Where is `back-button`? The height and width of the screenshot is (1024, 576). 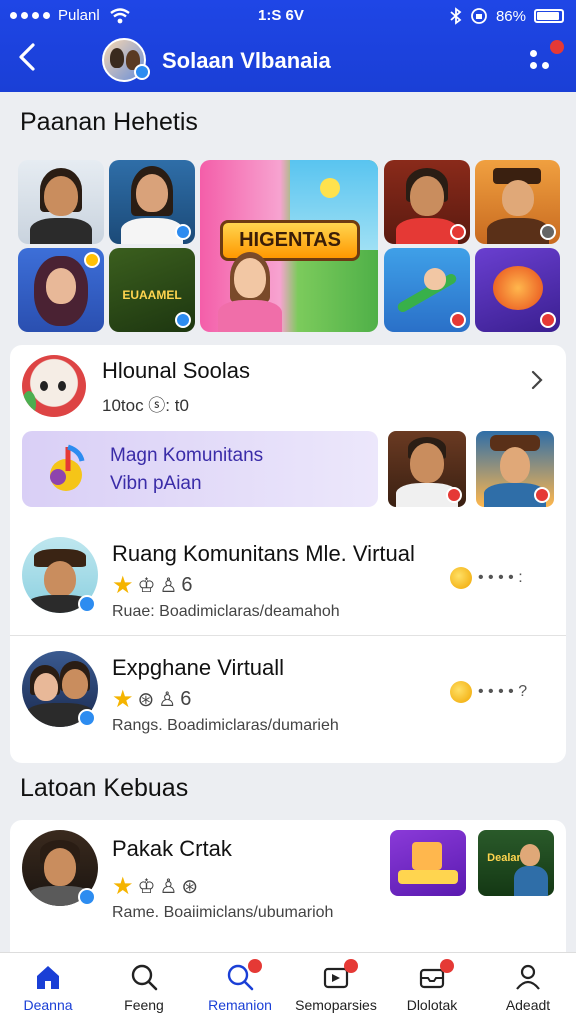
back-button is located at coordinates (31, 60).